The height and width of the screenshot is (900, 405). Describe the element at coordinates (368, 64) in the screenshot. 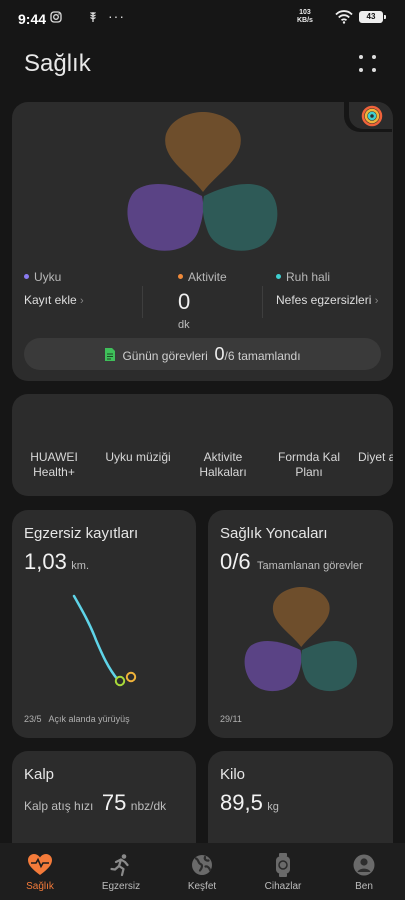

I see `grid-dots-icon` at that location.